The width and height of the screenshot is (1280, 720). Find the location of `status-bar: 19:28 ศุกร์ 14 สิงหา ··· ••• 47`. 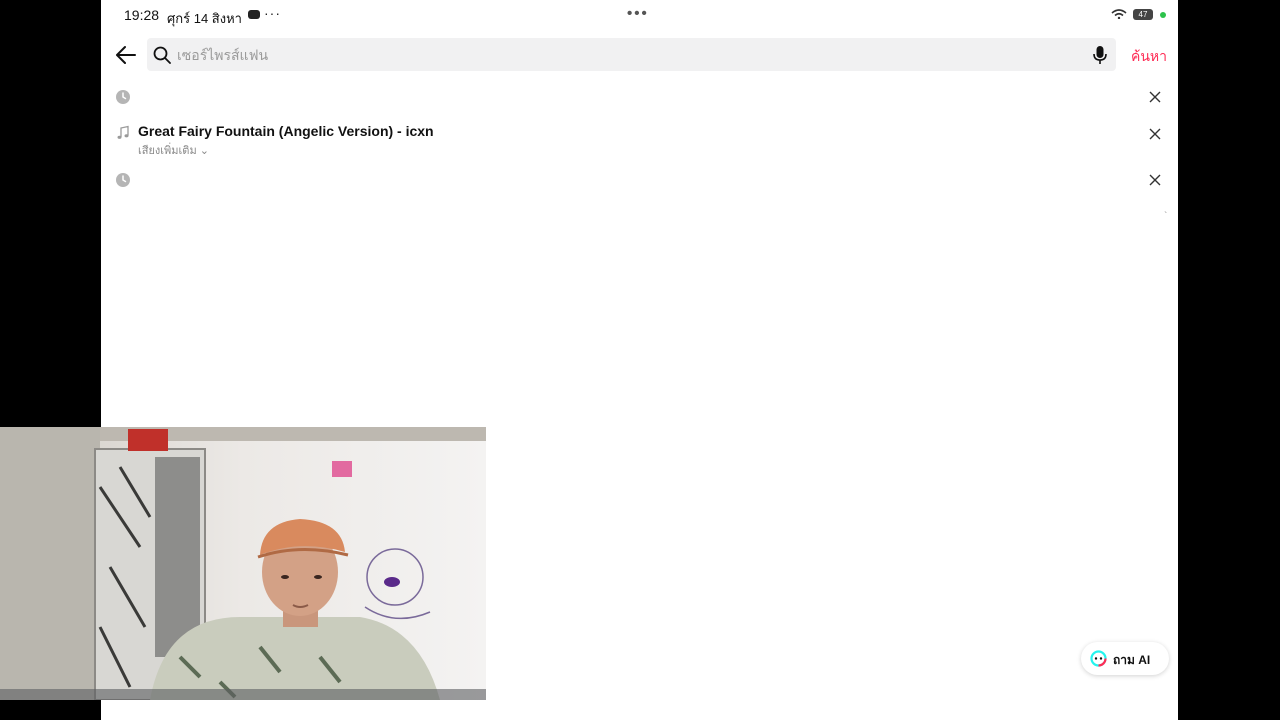

status-bar: 19:28 ศุกร์ 14 สิงหา ··· ••• 47 is located at coordinates (639, 15).